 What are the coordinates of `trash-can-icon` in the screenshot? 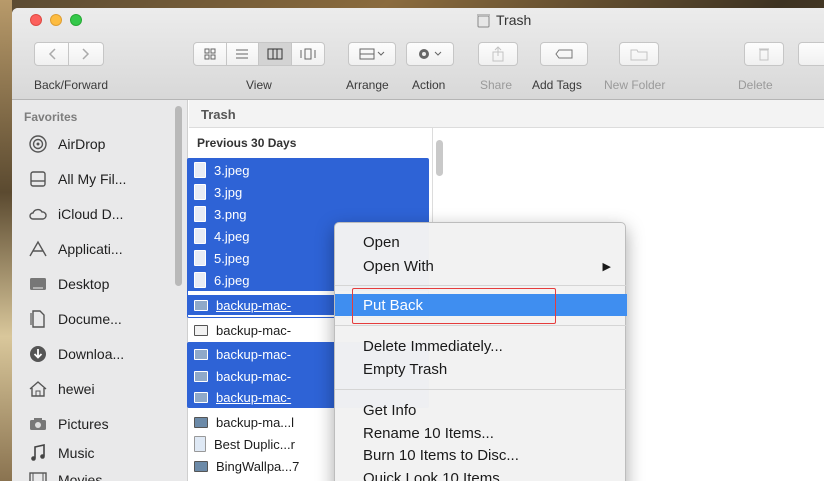 It's located at (764, 54).